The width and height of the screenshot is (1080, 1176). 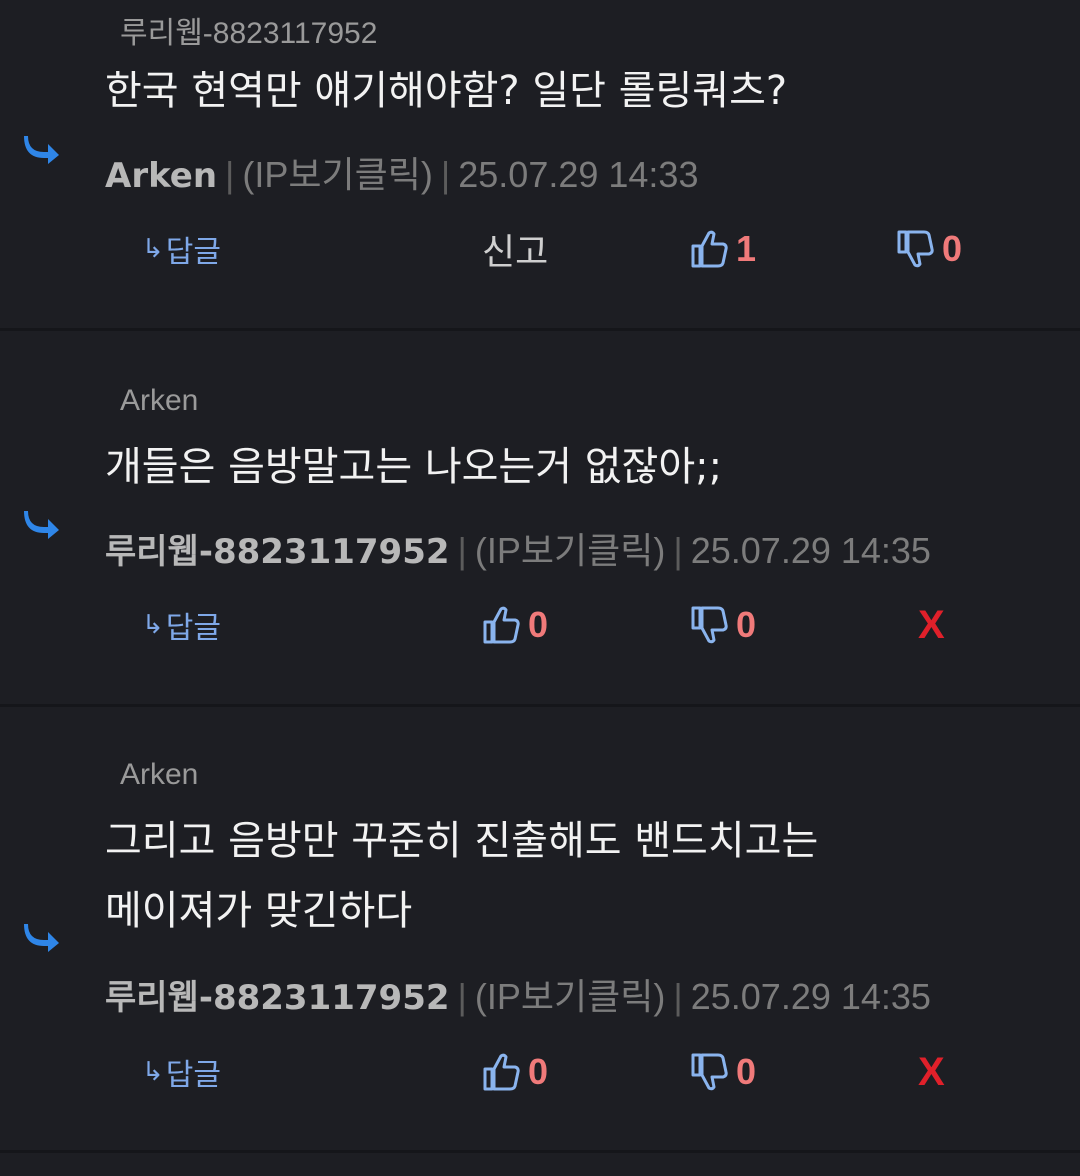 I want to click on reply-to-user: 루리웹-8823117952, so click(x=248, y=30).